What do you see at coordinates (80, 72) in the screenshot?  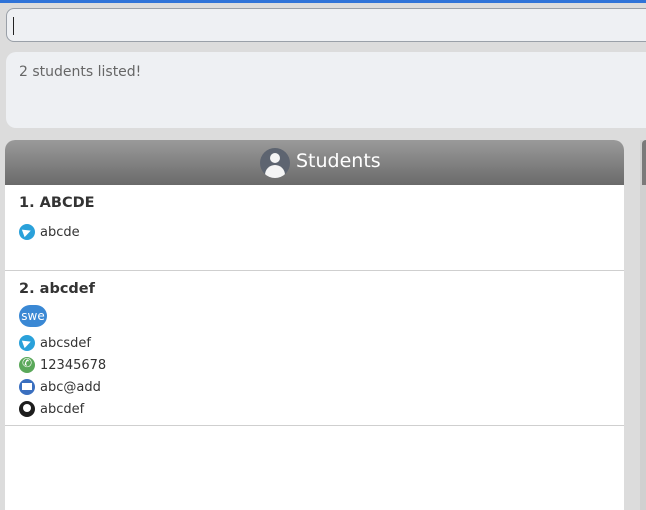 I see `result-message: 2 students listed!` at bounding box center [80, 72].